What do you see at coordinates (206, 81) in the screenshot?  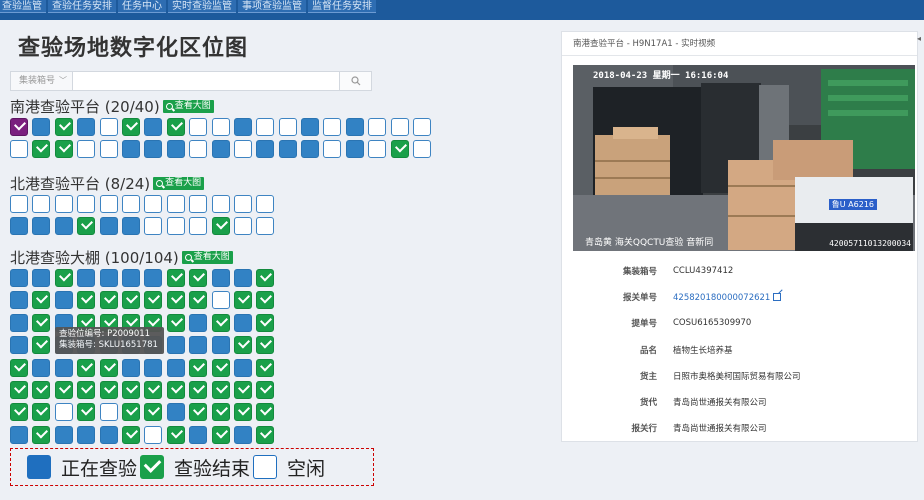 I see `search-input` at bounding box center [206, 81].